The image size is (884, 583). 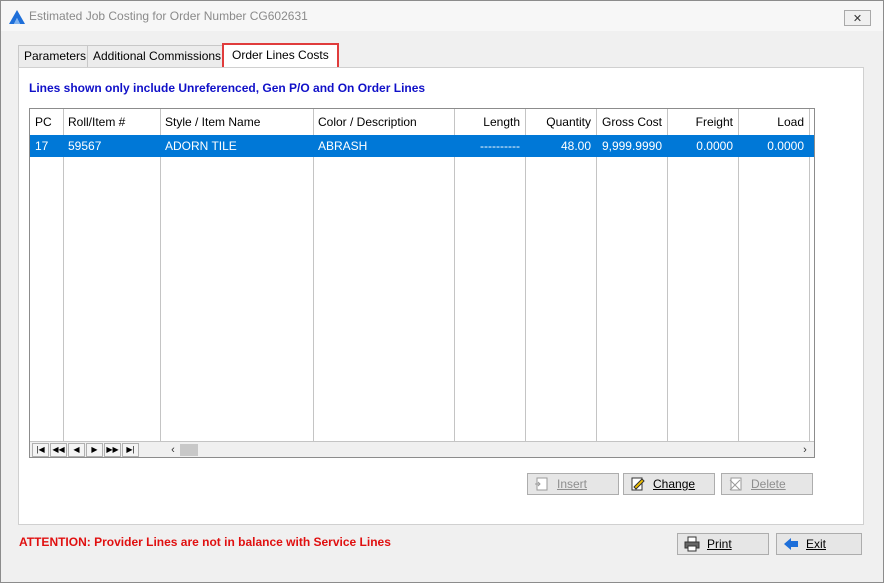 I want to click on cell-quantity: 48.00, so click(x=575, y=146).